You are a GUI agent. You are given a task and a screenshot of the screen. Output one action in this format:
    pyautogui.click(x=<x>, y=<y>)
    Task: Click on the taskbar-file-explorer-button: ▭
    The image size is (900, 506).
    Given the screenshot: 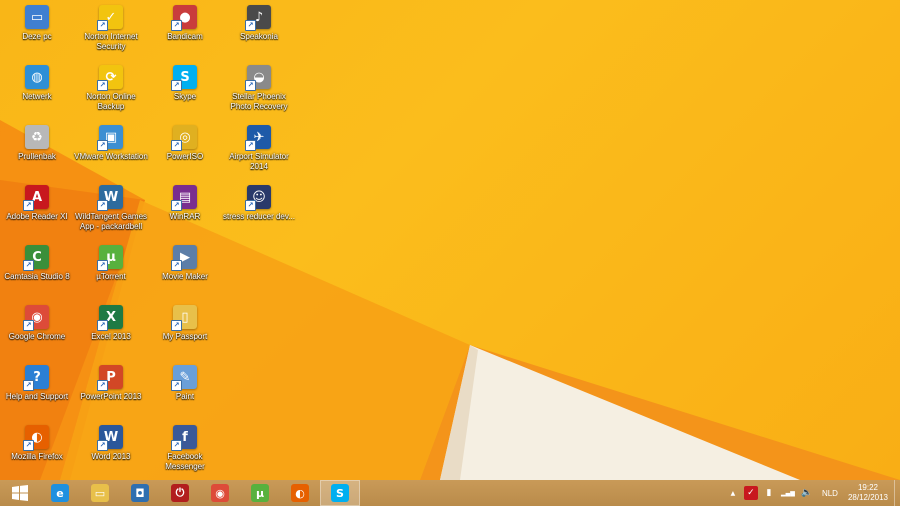 What is the action you would take?
    pyautogui.click(x=100, y=493)
    